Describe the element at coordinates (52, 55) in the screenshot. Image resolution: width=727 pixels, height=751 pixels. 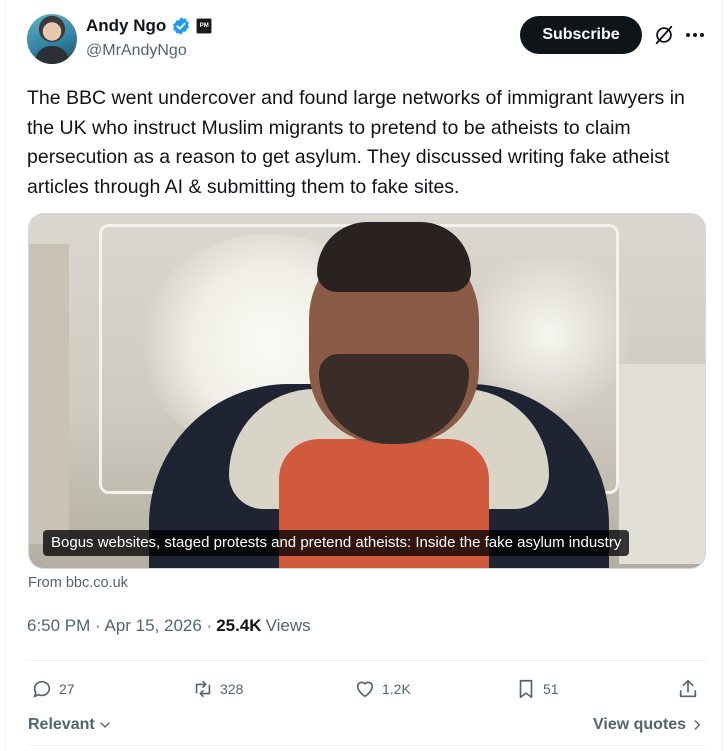
I see `avatar-shoulders` at that location.